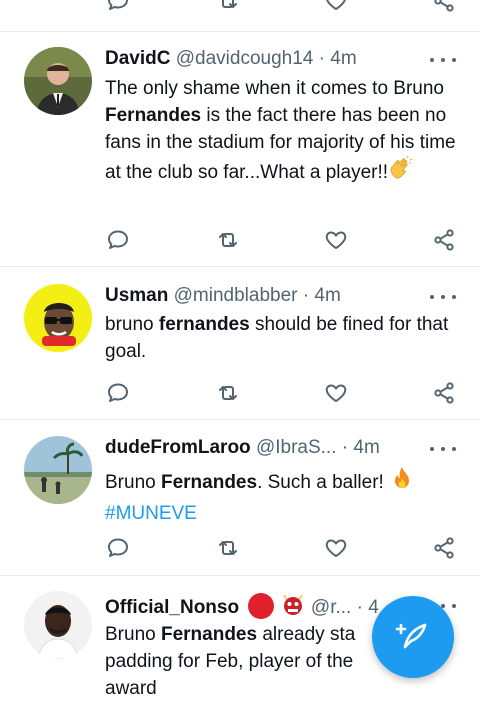  What do you see at coordinates (178, 447) in the screenshot?
I see `user-name: dudeFromLaroo` at bounding box center [178, 447].